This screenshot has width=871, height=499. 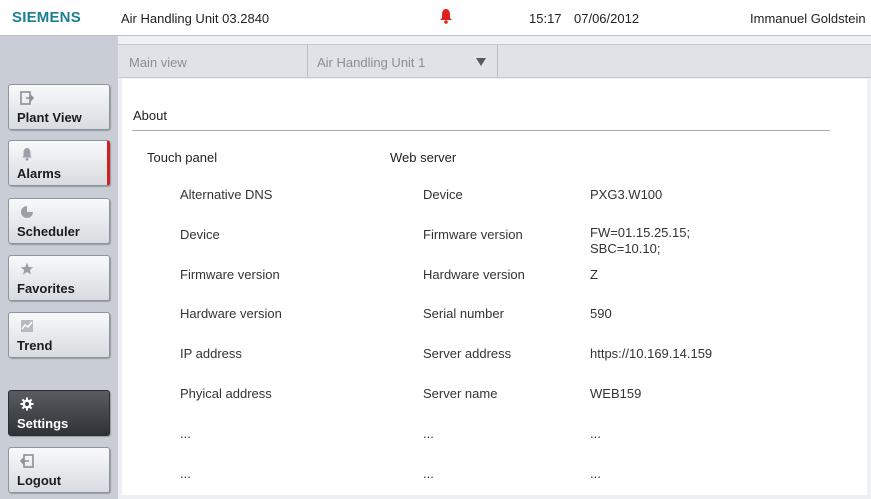 I want to click on touch-panel-row: Alternative DNS, so click(x=226, y=194).